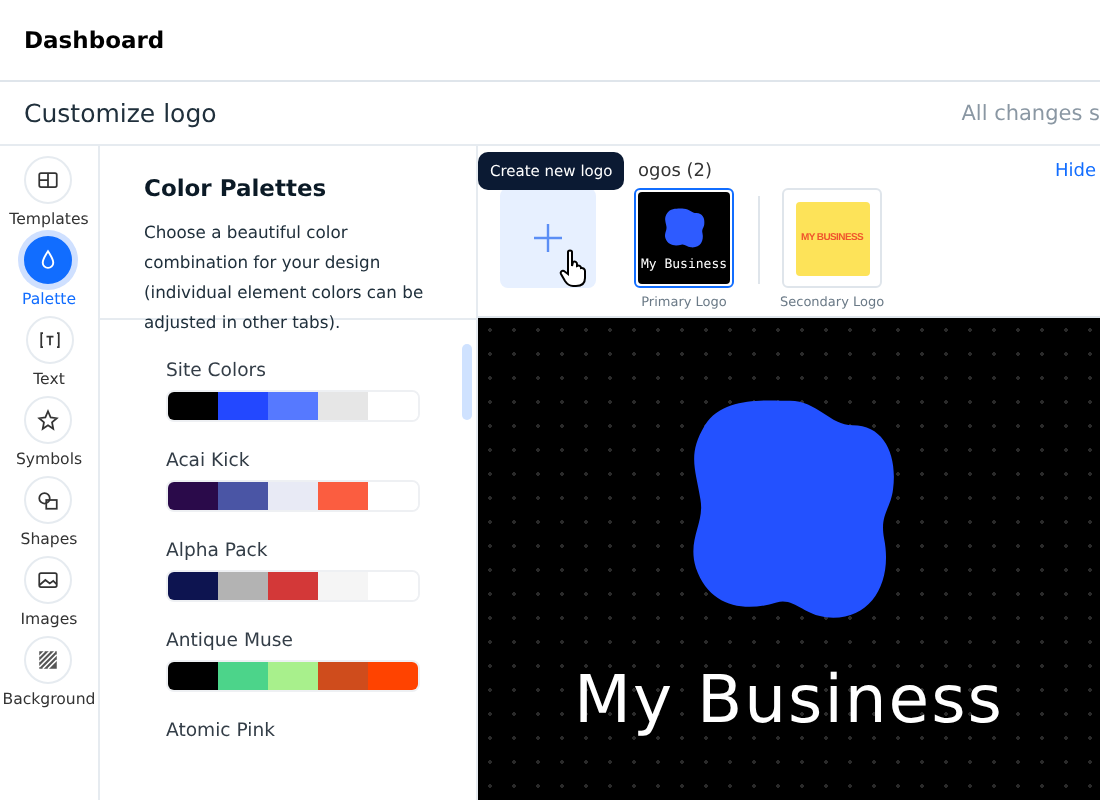 Image resolution: width=1100 pixels, height=800 pixels. What do you see at coordinates (1030, 113) in the screenshot?
I see `save-status: All changes s` at bounding box center [1030, 113].